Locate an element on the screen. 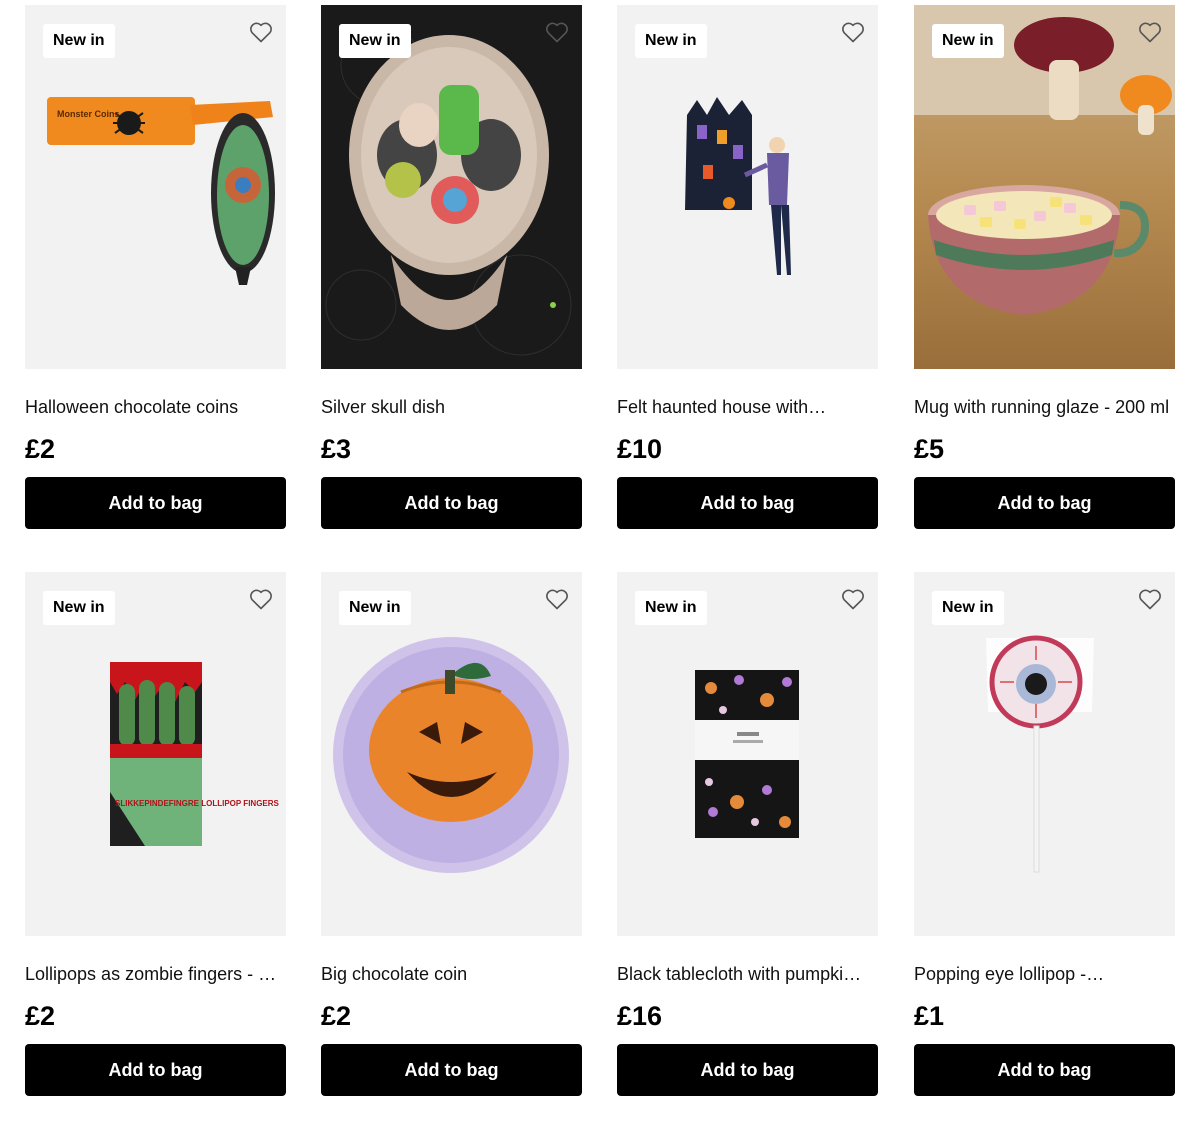 This screenshot has width=1200, height=1138. zombie-finger-lollipops-image: SLIKKEPINDEFINGRE LOLLIPOP FINGERS is located at coordinates (195, 754).